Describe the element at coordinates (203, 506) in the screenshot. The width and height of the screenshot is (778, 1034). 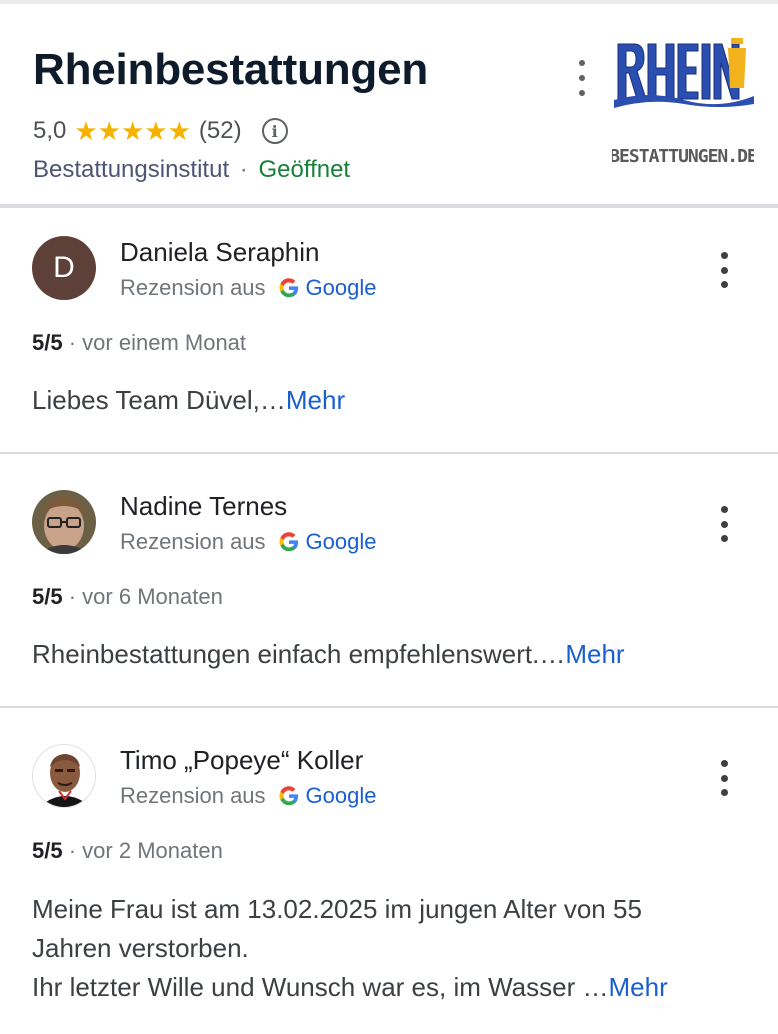
I see `reviewer-name: Nadine Ternes` at that location.